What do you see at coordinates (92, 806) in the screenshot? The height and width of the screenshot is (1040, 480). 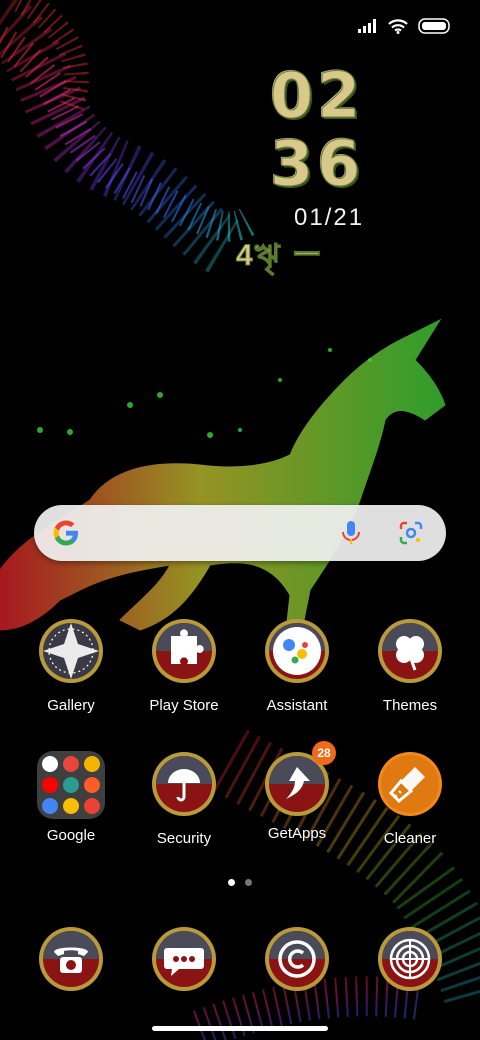 I see `duo-mini-icon` at bounding box center [92, 806].